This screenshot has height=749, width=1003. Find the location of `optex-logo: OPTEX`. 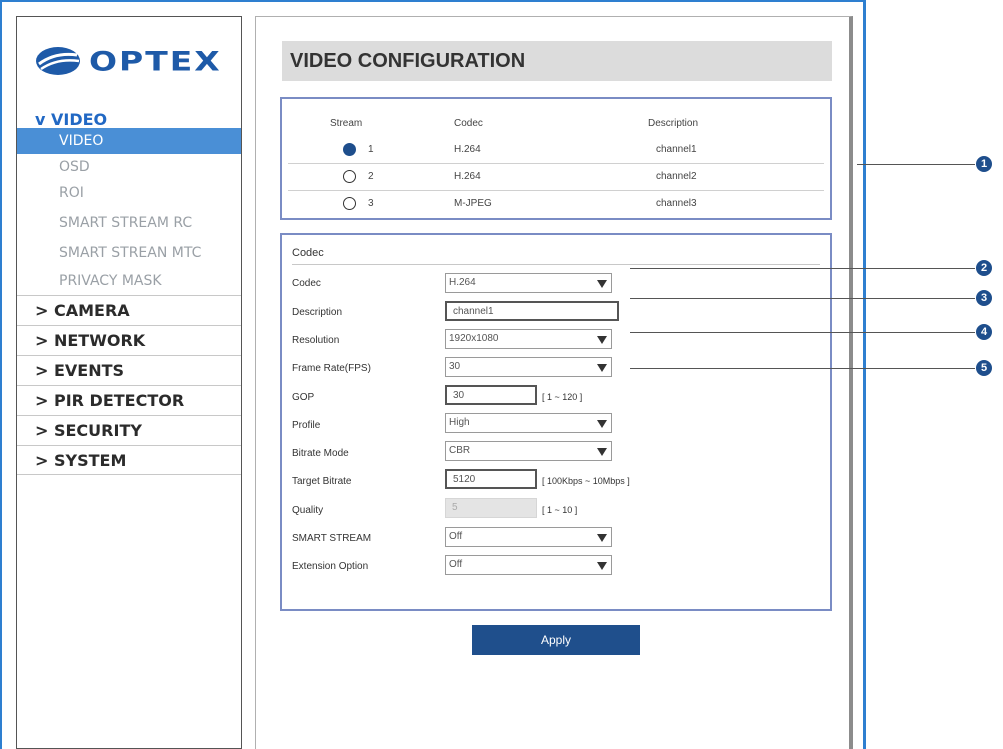

optex-logo: OPTEX is located at coordinates (128, 61).